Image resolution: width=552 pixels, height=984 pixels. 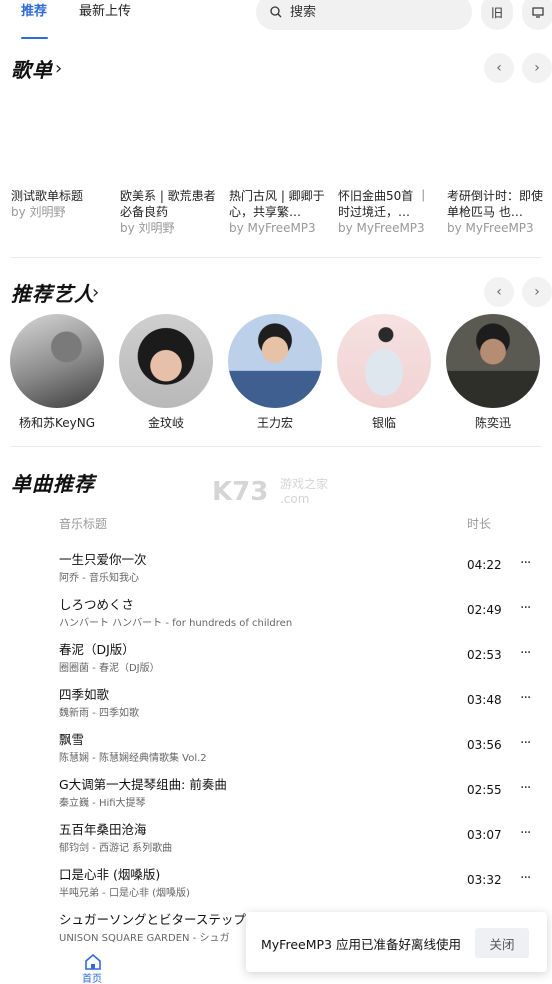 I want to click on top-bar: 推荐 最新上传 旧, so click(x=276, y=20).